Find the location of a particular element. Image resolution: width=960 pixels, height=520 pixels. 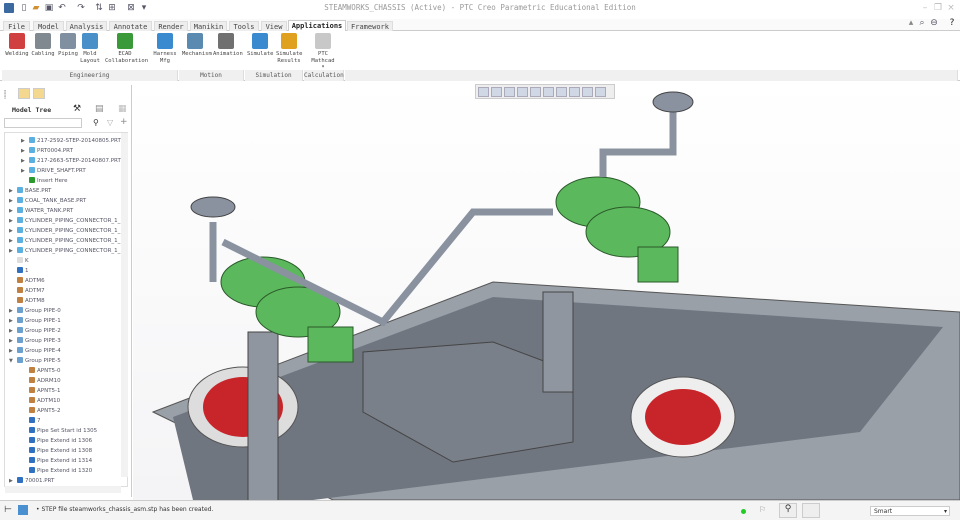

find-button: ⚲ is located at coordinates (788, 510).